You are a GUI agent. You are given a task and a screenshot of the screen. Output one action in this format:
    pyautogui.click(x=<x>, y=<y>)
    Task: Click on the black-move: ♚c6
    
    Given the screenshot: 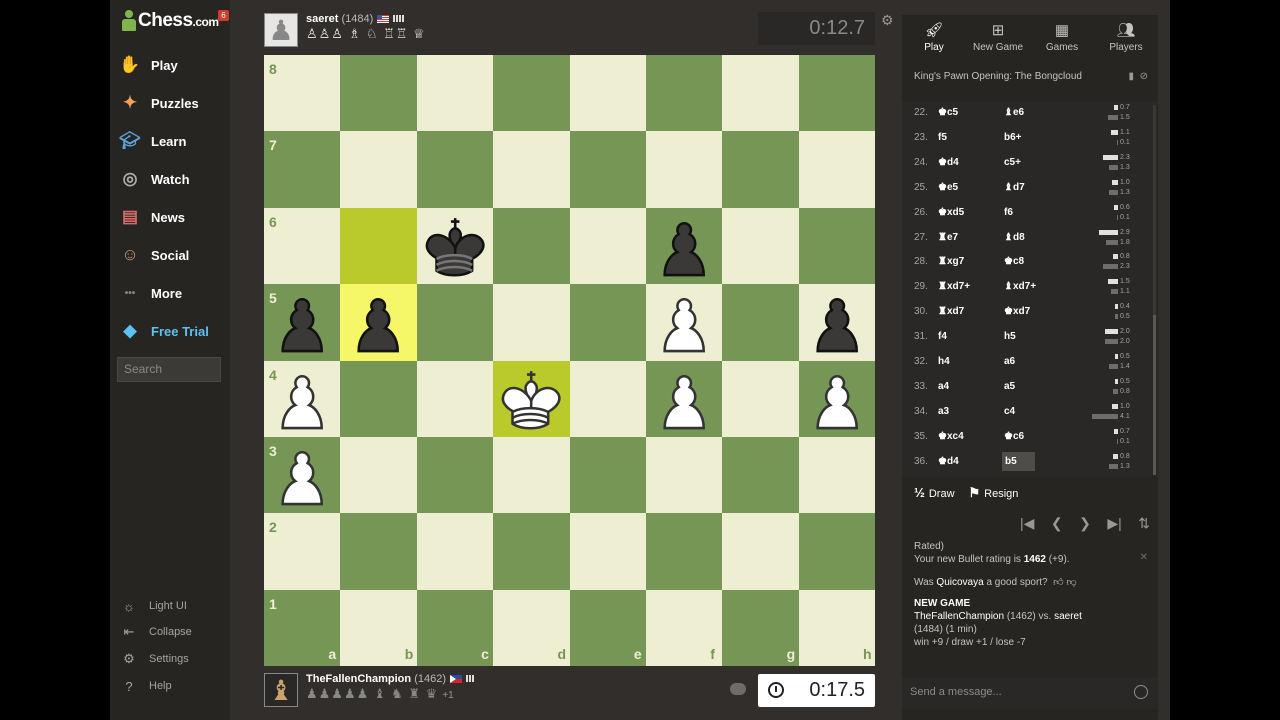 What is the action you would take?
    pyautogui.click(x=1014, y=436)
    